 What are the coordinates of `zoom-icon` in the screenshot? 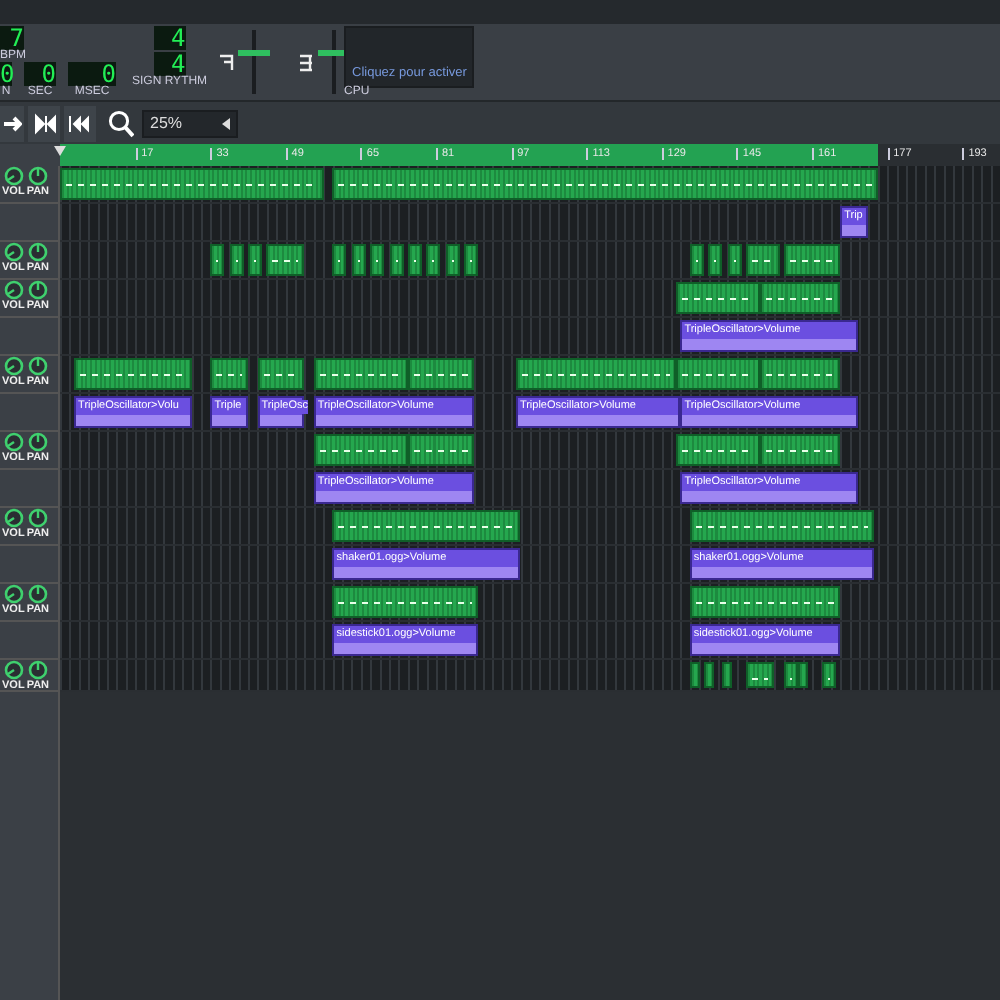 It's located at (121, 123).